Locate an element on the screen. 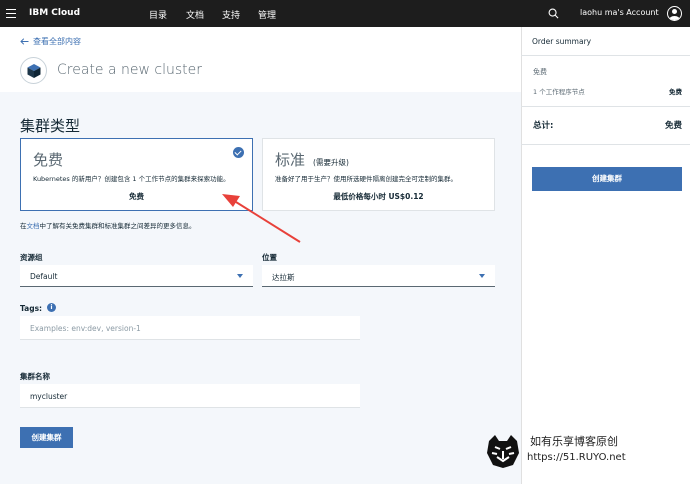  menu-icon is located at coordinates (11, 13).